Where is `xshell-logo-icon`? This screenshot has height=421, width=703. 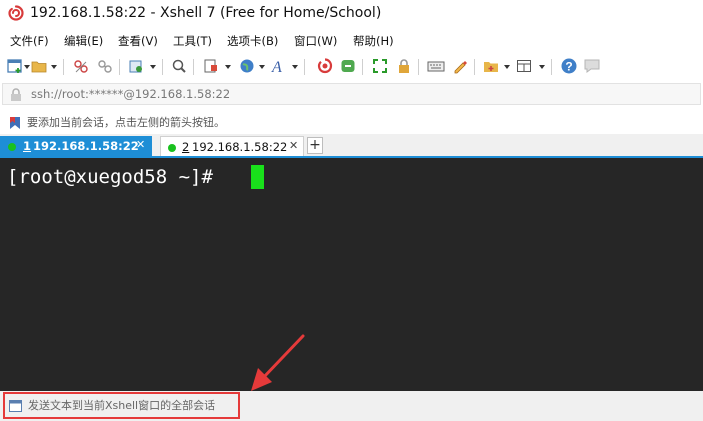
xshell-logo-icon is located at coordinates (16, 13).